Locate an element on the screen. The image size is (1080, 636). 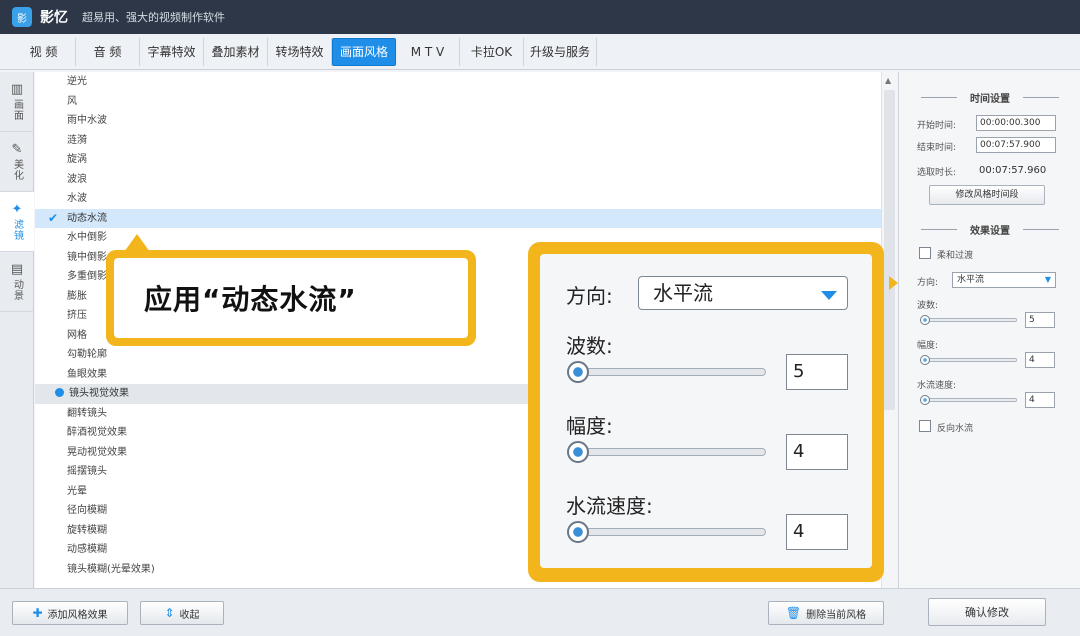
end-time-input: 00:07:57.900 is located at coordinates (1016, 145).